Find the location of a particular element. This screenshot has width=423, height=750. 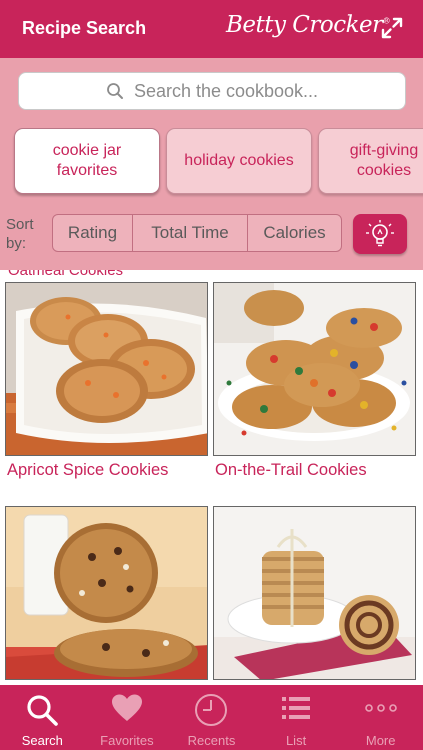

apricot-spice-cookies-image is located at coordinates (106, 369).